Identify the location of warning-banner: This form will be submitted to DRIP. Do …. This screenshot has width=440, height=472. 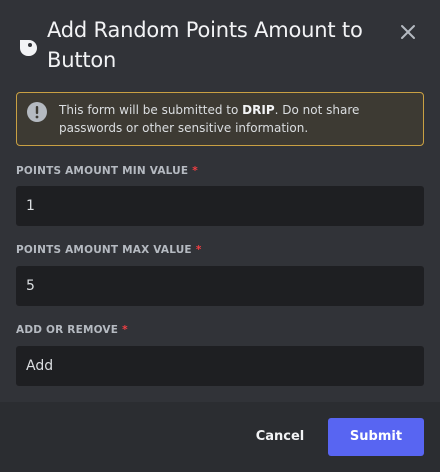
(220, 119).